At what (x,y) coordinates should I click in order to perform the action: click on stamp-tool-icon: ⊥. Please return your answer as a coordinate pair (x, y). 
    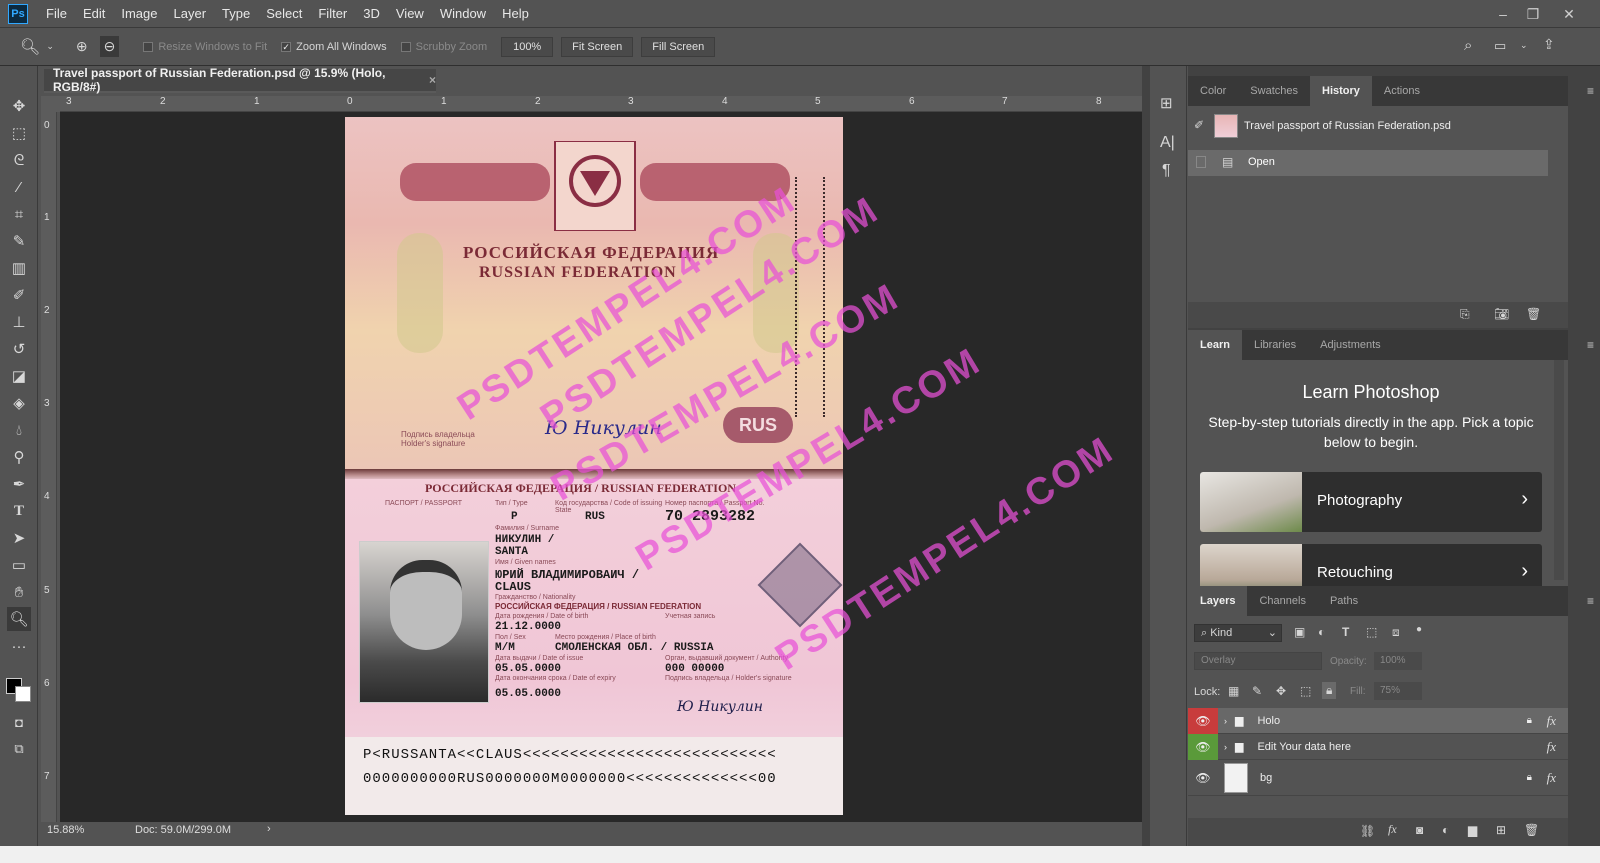
    Looking at the image, I should click on (19, 322).